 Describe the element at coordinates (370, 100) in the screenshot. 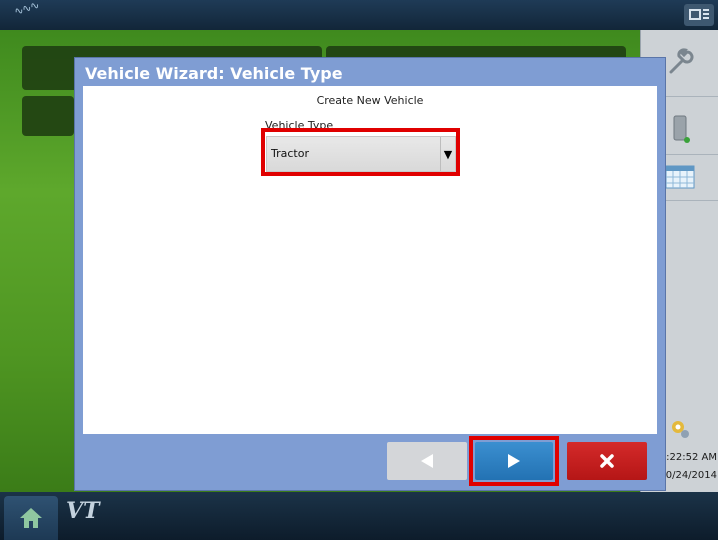

I see `dialog-subtitle: Create New Vehicle` at that location.